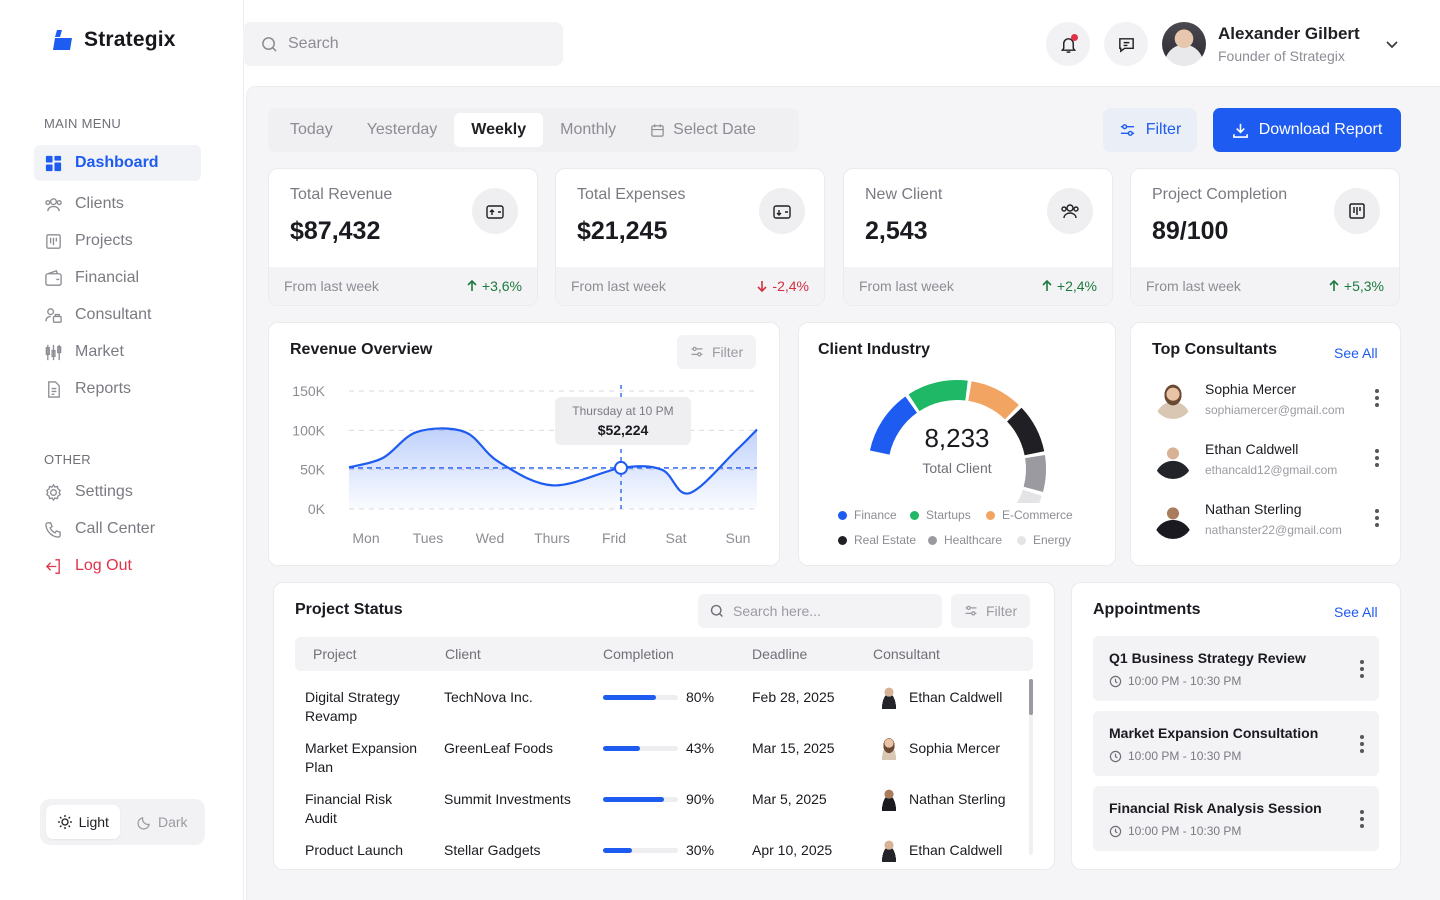 The image size is (1440, 900). What do you see at coordinates (1245, 459) in the screenshot?
I see `consultant-item: Ethan Caldwell ethancald12@gmail.com` at bounding box center [1245, 459].